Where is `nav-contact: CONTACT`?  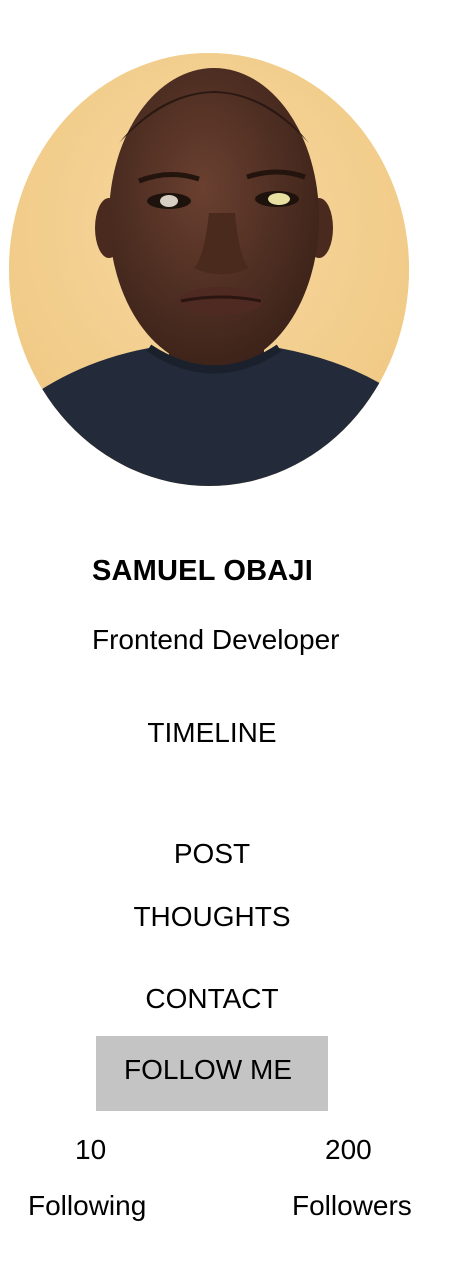
nav-contact: CONTACT is located at coordinates (212, 999).